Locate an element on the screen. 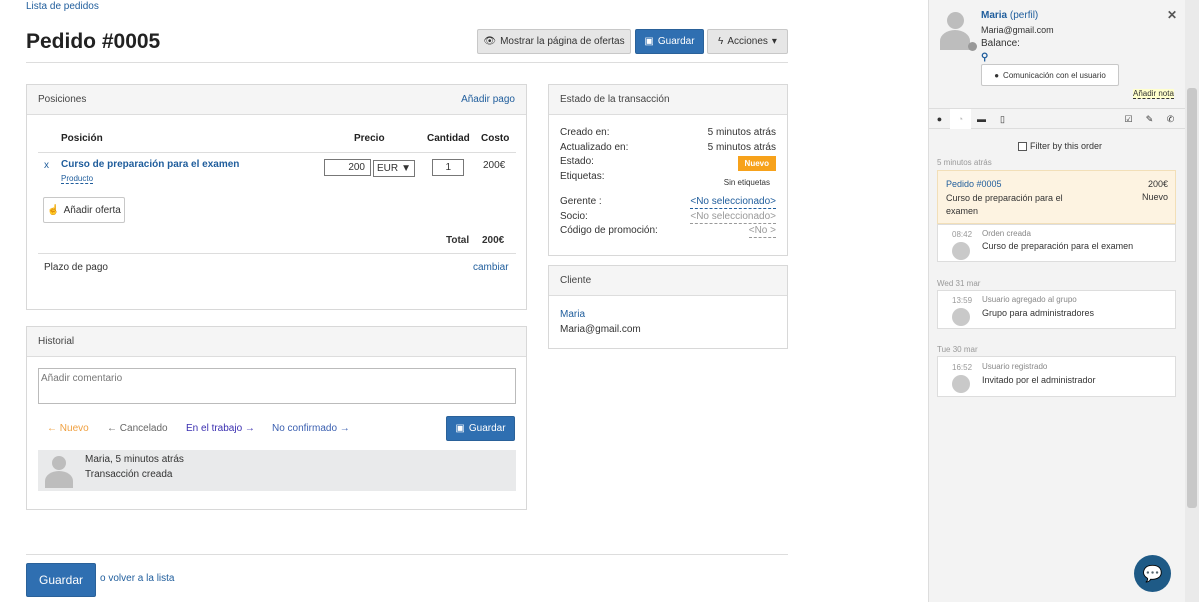  event-time: 13:59 is located at coordinates (962, 300).